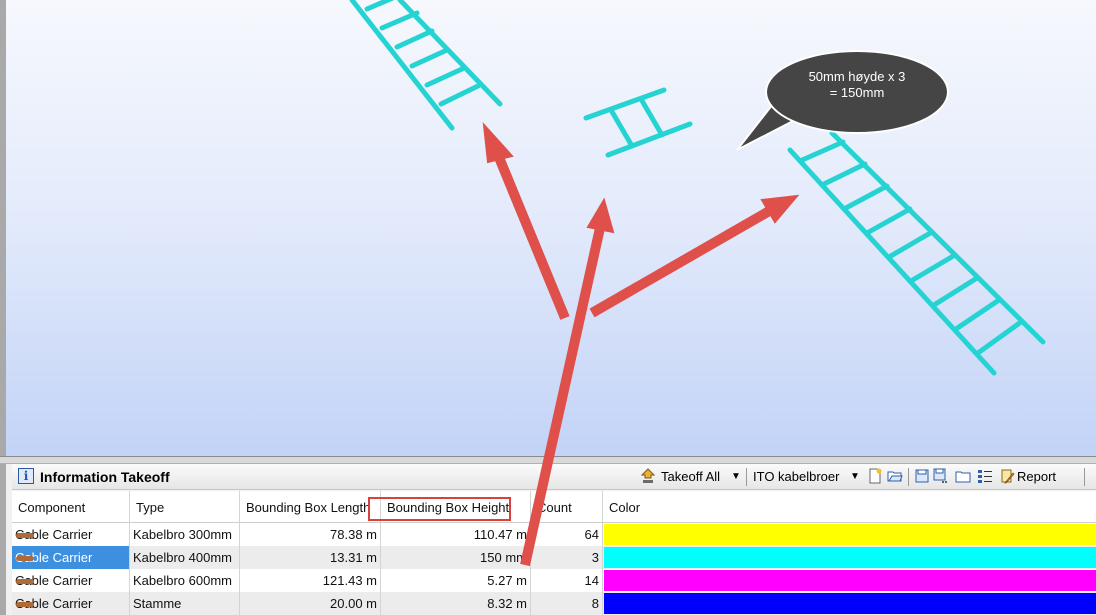 This screenshot has height=615, width=1096. Describe the element at coordinates (349, 580) in the screenshot. I see `cell-text: 121.43 m` at that location.